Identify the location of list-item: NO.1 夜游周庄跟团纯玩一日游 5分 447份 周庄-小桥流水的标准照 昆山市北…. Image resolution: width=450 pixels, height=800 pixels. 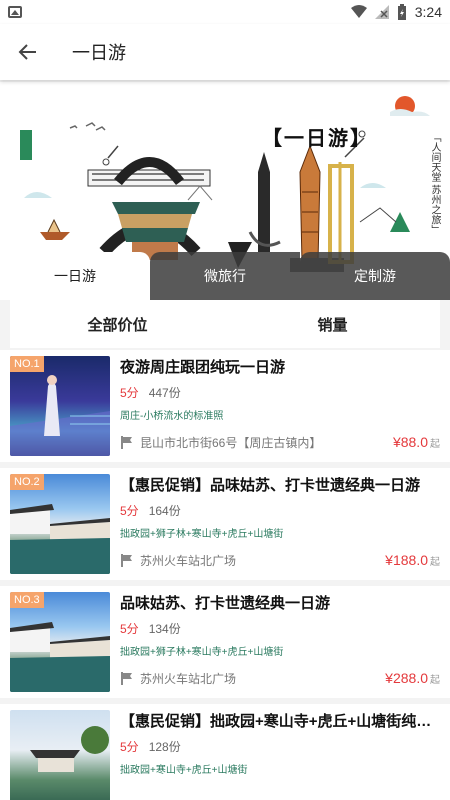
(225, 406).